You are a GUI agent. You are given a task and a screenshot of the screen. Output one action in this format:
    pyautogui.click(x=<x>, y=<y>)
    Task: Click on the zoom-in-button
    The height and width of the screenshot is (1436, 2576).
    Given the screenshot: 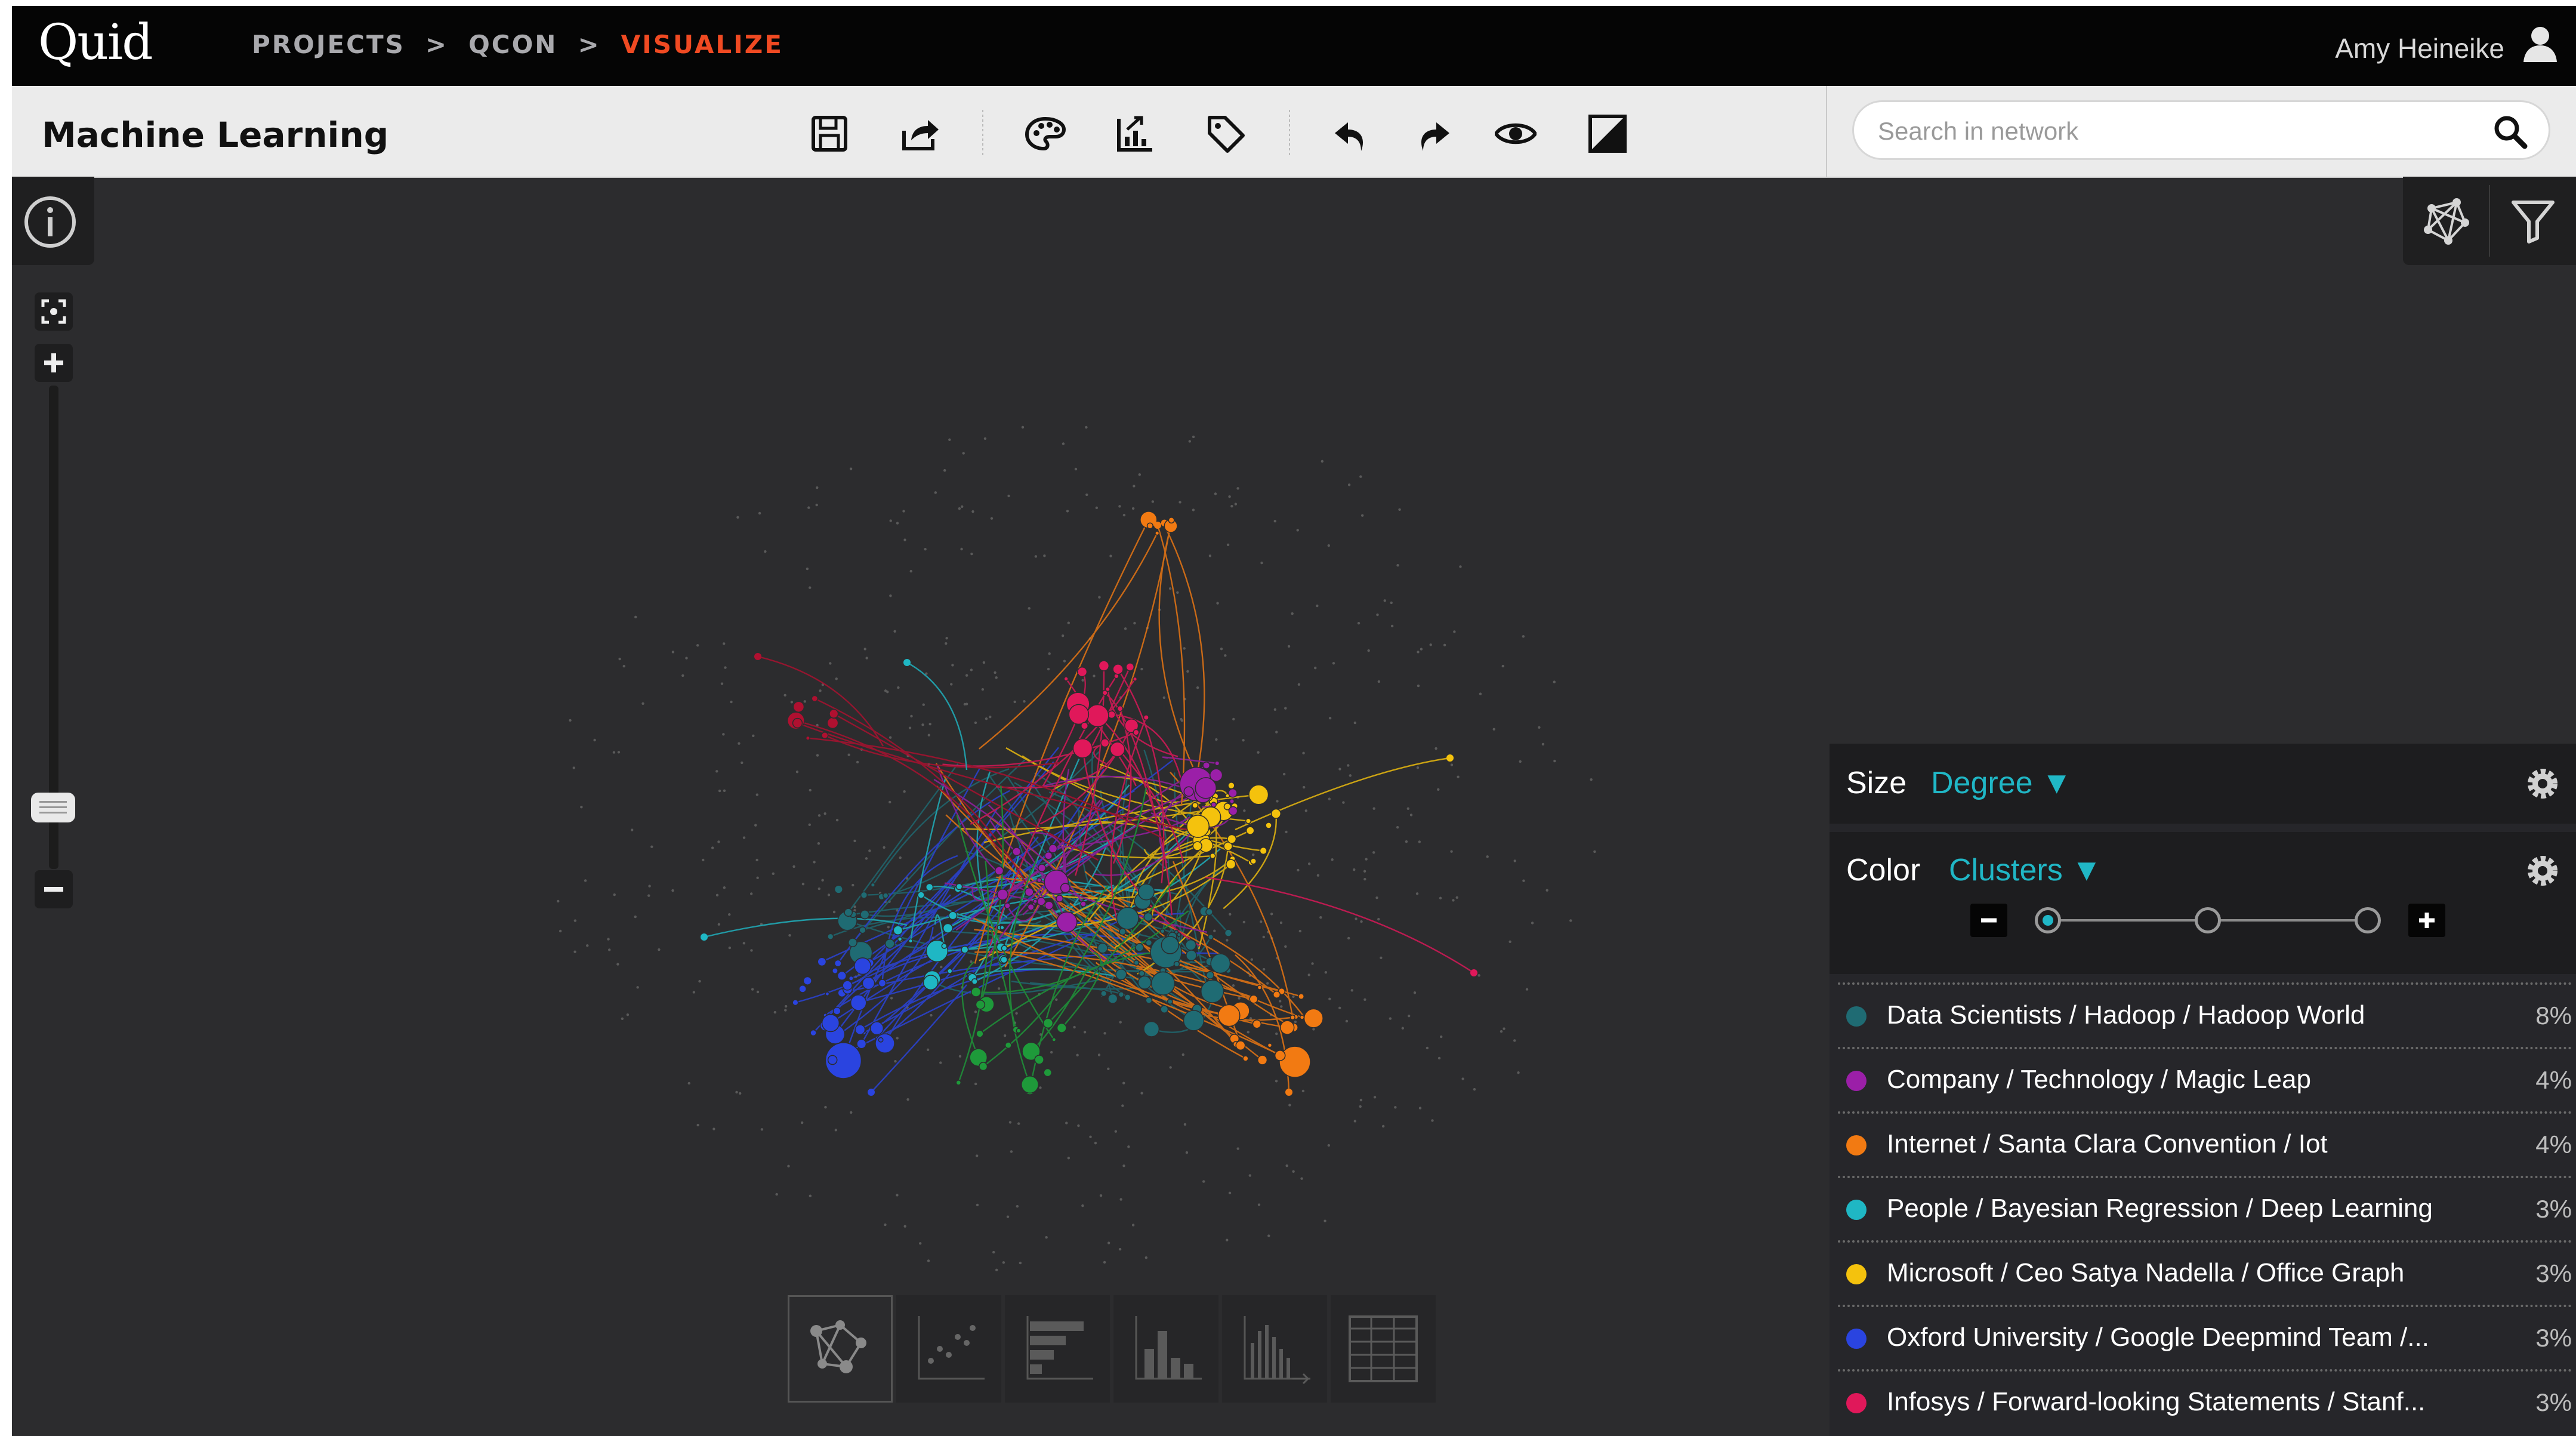 What is the action you would take?
    pyautogui.click(x=54, y=363)
    